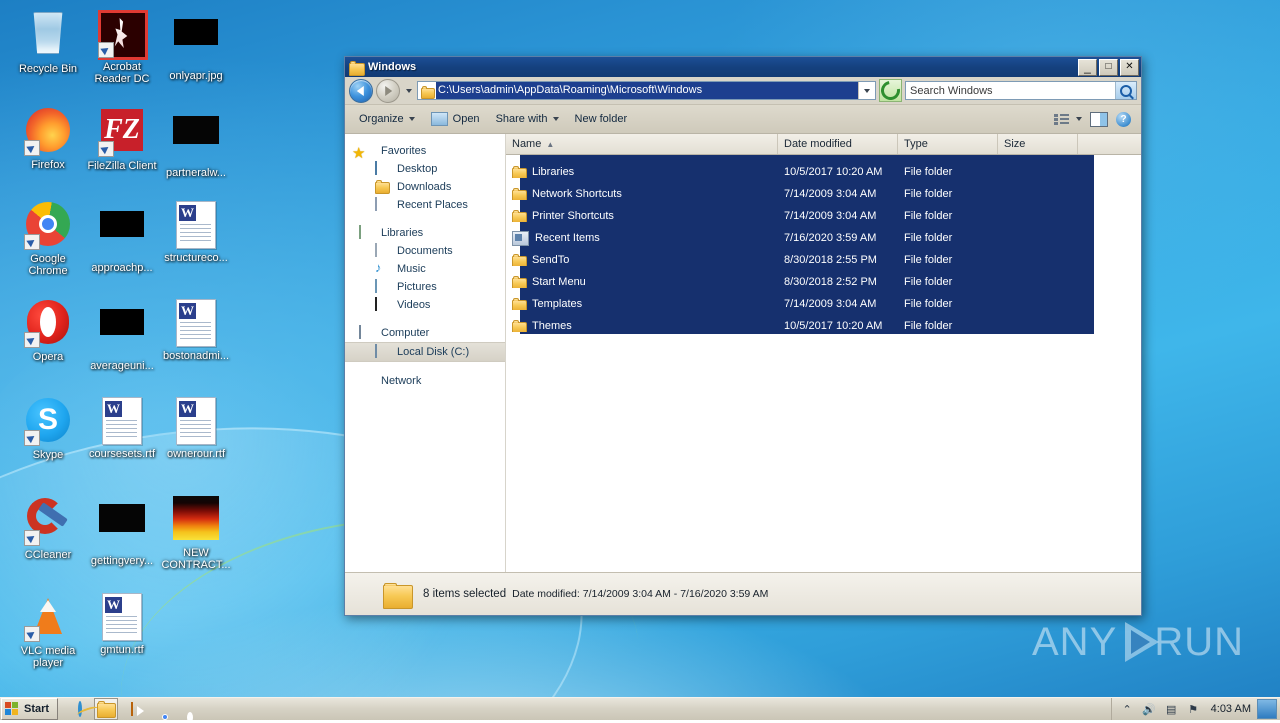 The width and height of the screenshot is (1280, 723). What do you see at coordinates (455, 119) in the screenshot?
I see `open-button: Open` at bounding box center [455, 119].